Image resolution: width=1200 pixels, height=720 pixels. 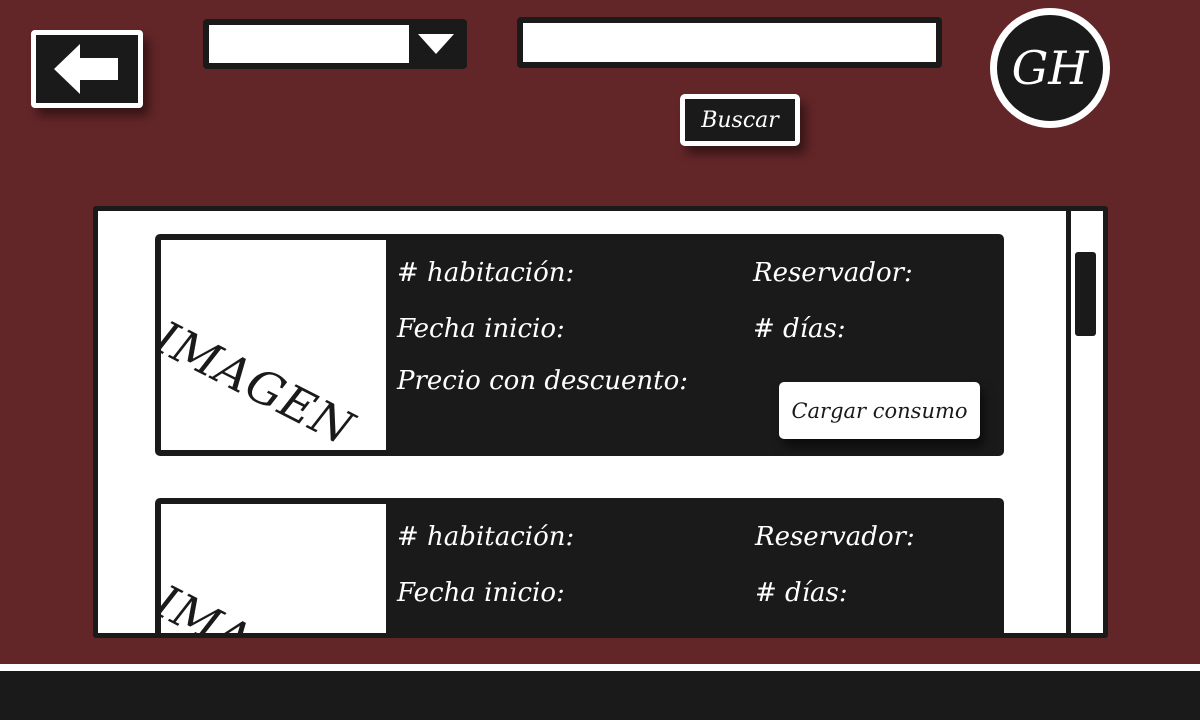 I want to click on search-input, so click(x=729, y=42).